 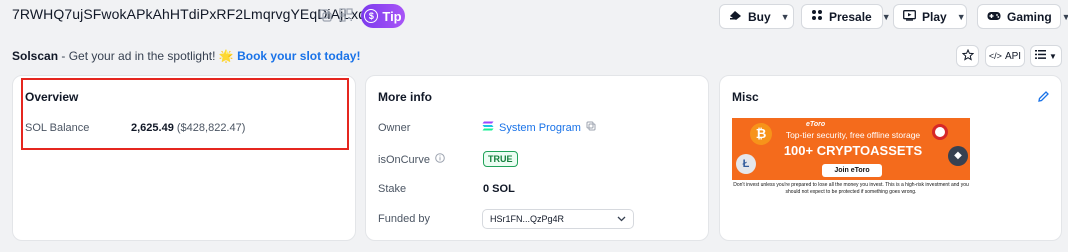 What do you see at coordinates (138, 56) in the screenshot?
I see `ad-text: - Get your ad in the spotlight!` at bounding box center [138, 56].